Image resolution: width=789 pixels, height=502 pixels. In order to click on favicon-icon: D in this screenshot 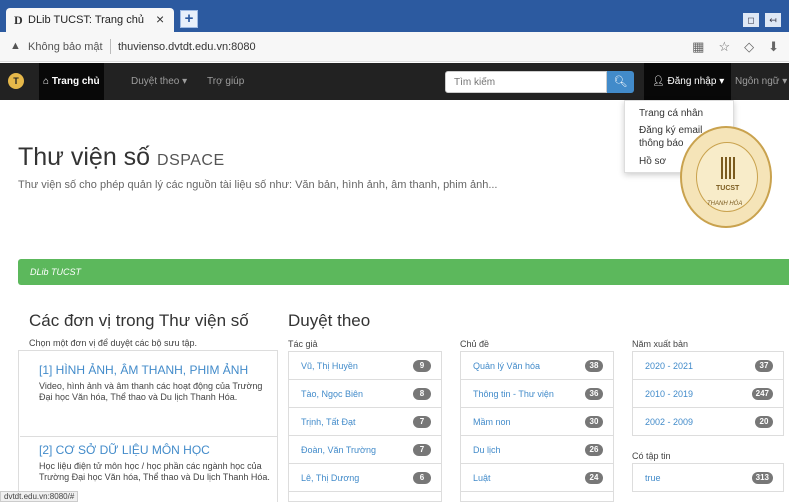, I will do `click(18, 20)`.